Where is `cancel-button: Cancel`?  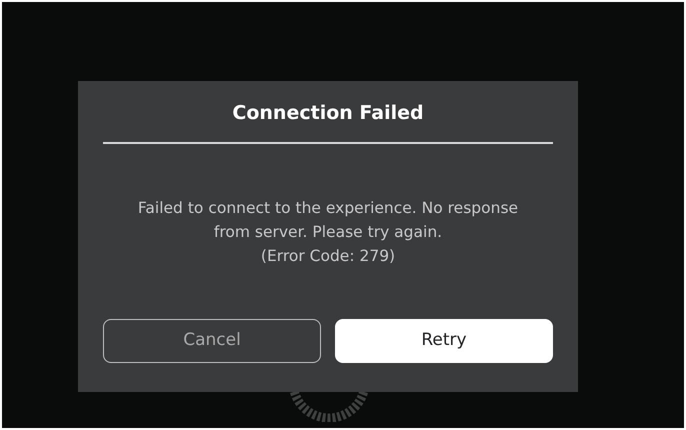
cancel-button: Cancel is located at coordinates (212, 341).